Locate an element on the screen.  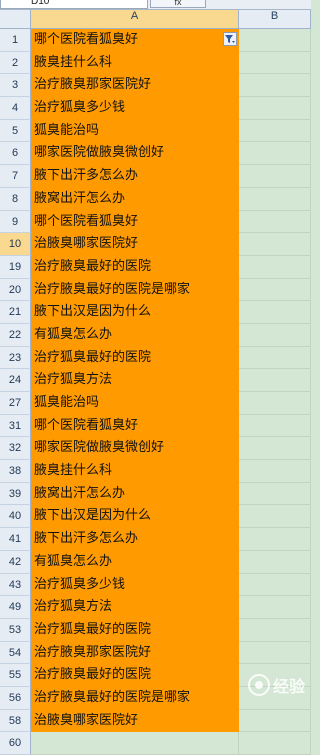
row-header: 53 is located at coordinates (15, 630).